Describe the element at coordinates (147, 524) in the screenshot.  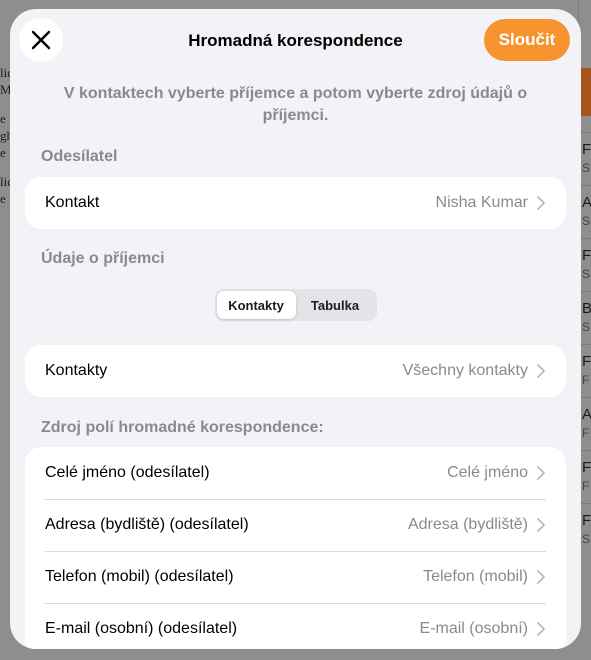
I see `row-label: Adresa (bydliště) (odesílatel)` at that location.